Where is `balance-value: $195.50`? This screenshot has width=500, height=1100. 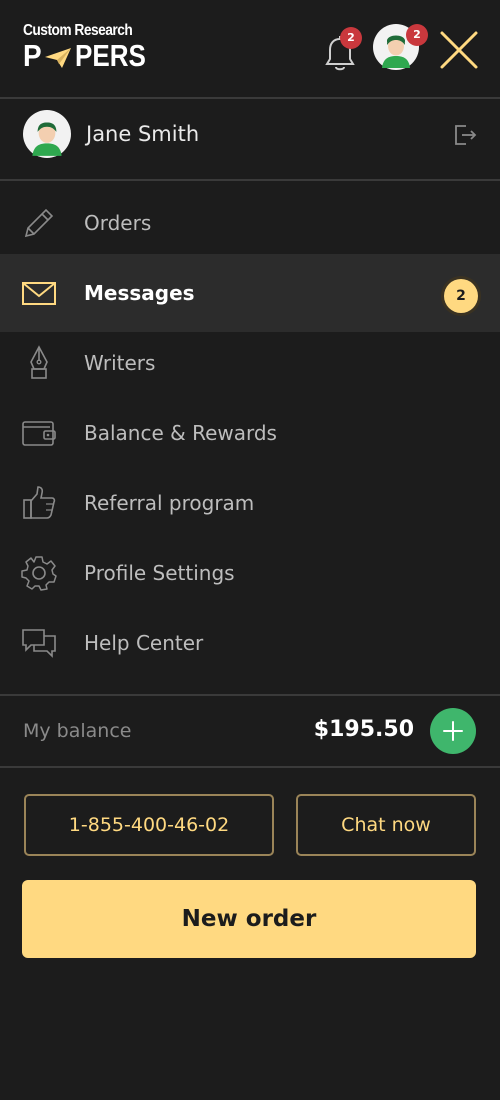
balance-value: $195.50 is located at coordinates (363, 729).